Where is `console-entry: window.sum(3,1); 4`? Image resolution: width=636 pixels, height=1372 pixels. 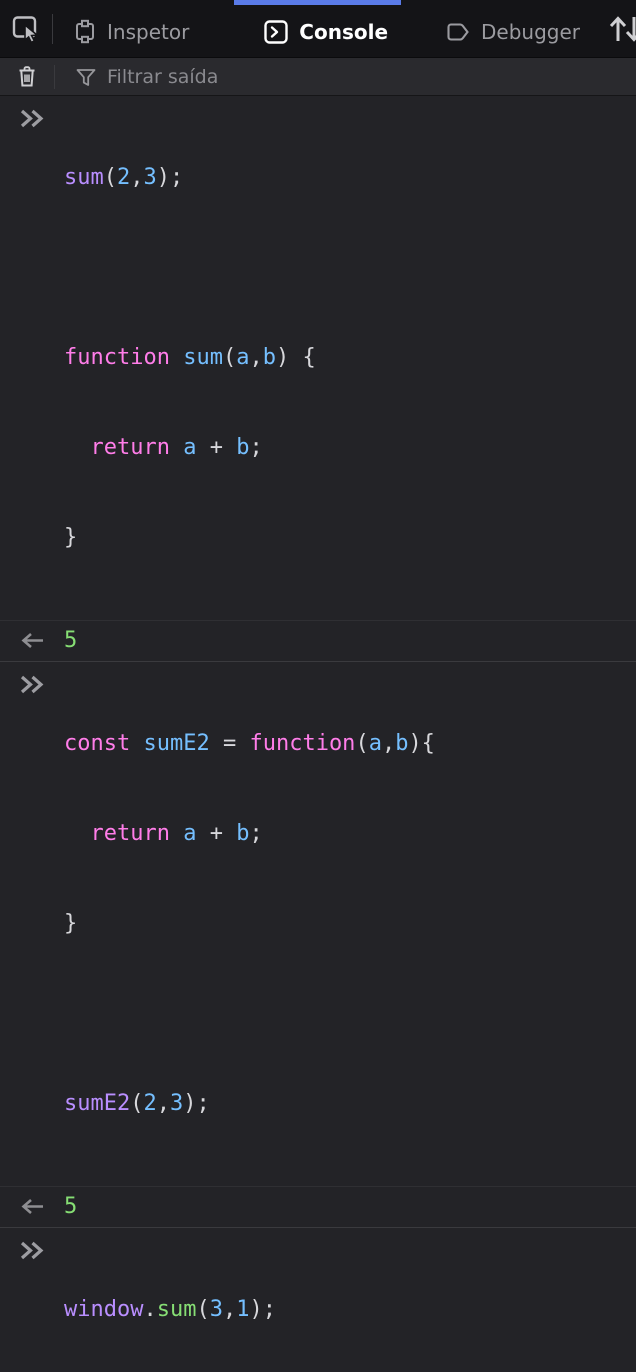
console-entry: window.sum(3,1); 4 is located at coordinates (318, 1299).